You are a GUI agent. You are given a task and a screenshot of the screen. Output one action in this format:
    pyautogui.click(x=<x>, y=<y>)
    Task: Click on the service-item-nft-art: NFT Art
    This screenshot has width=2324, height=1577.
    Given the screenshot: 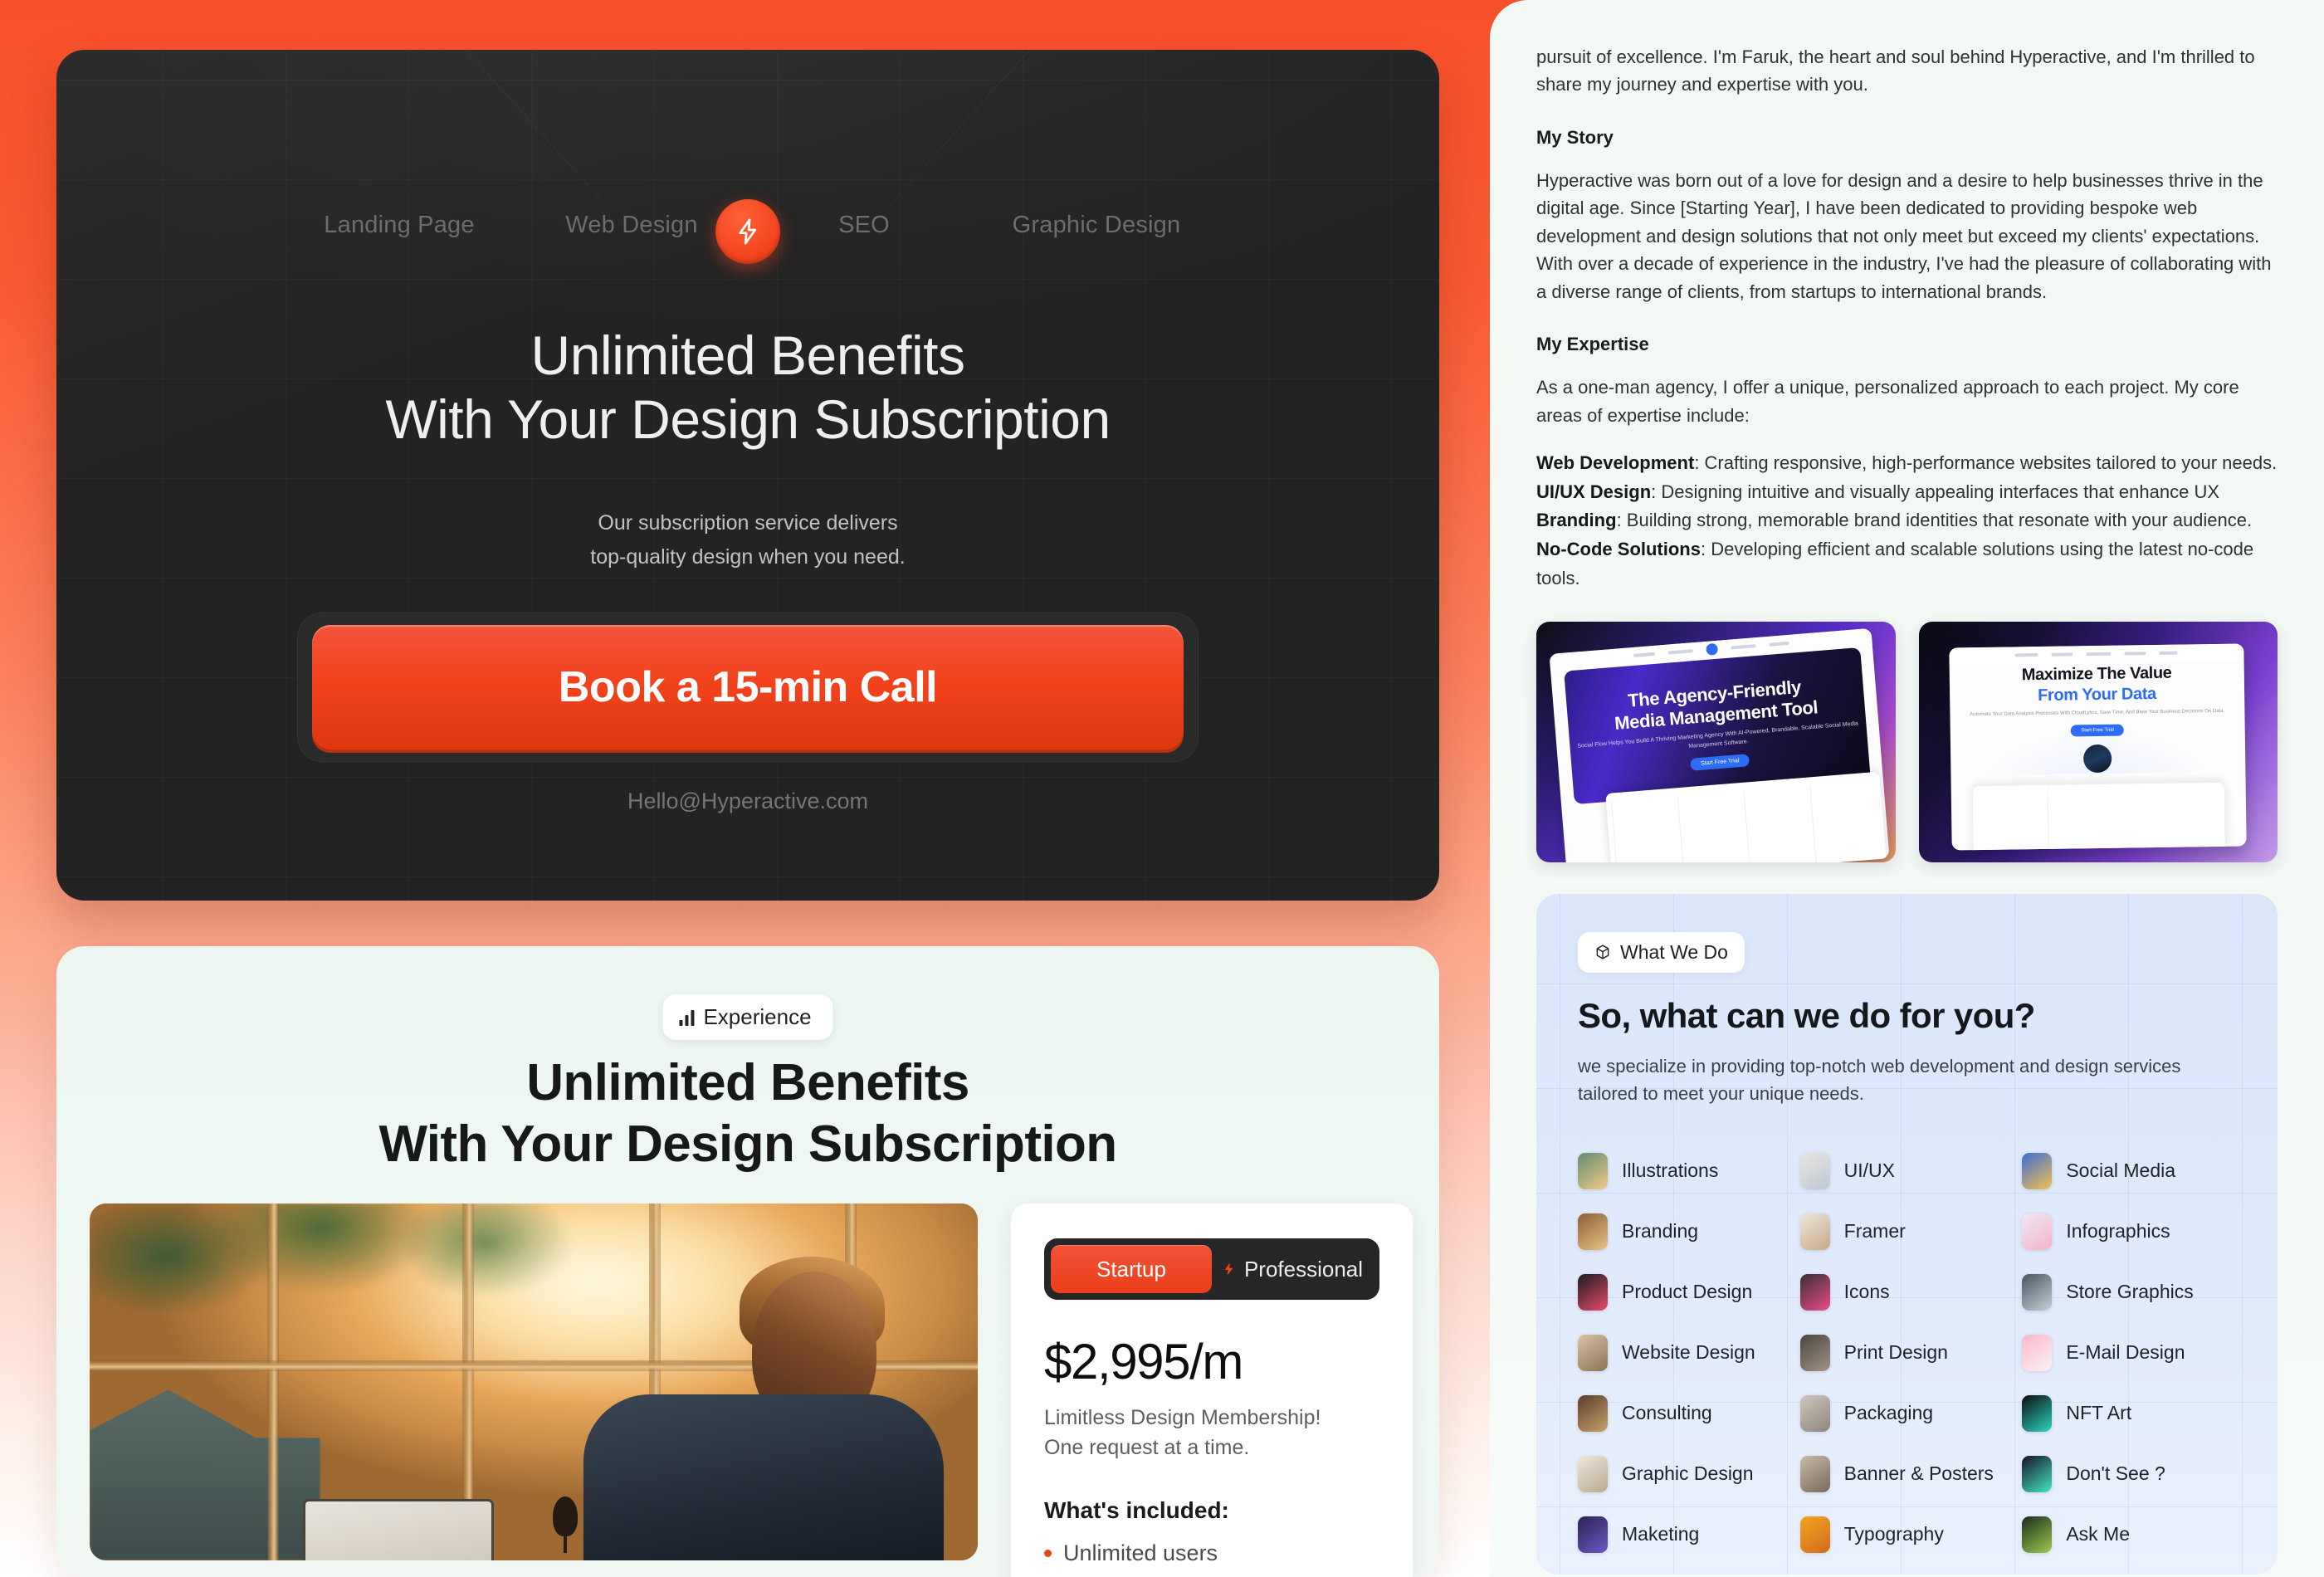 What is the action you would take?
    pyautogui.click(x=2129, y=1413)
    